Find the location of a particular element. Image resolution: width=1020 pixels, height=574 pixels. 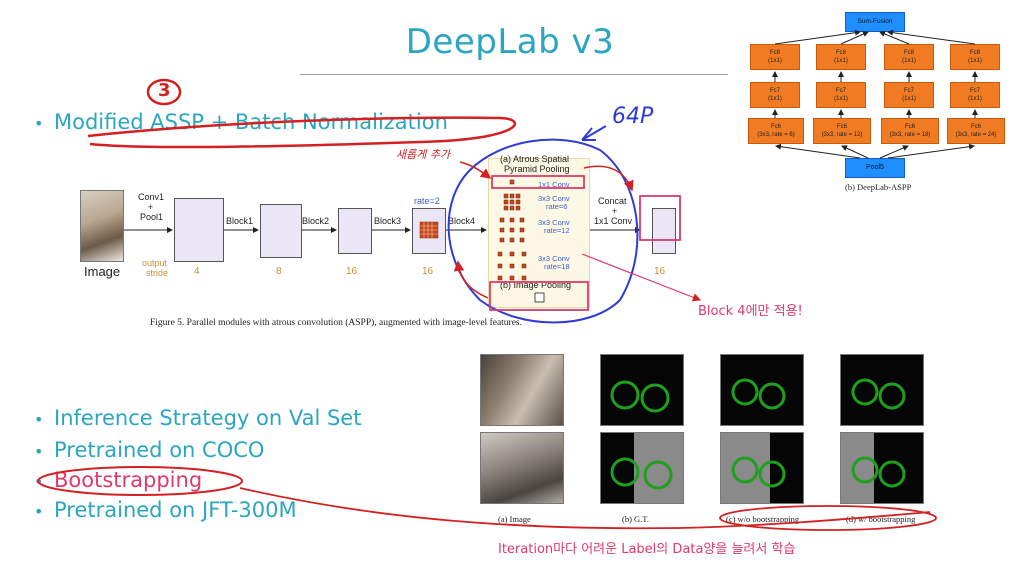

segmentation-strokes is located at coordinates (758, 434).